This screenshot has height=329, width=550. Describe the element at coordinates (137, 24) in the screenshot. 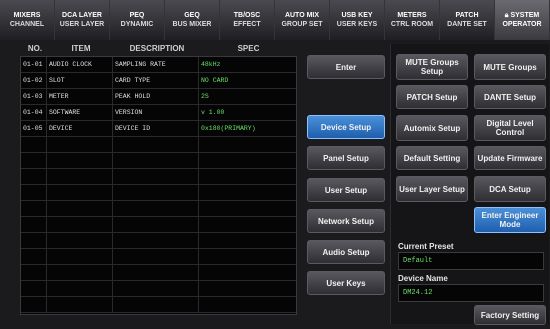

I see `tab-label-2: DYNAMIC` at that location.